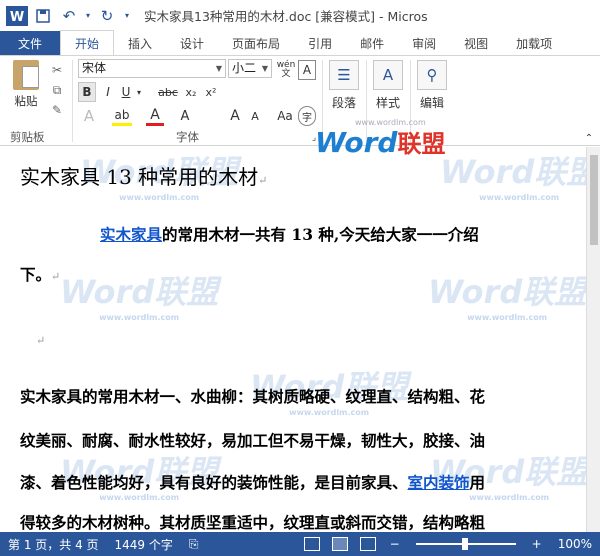 Image resolution: width=600 pixels, height=556 pixels. Describe the element at coordinates (424, 43) in the screenshot. I see `tab-review: 审阅` at that location.